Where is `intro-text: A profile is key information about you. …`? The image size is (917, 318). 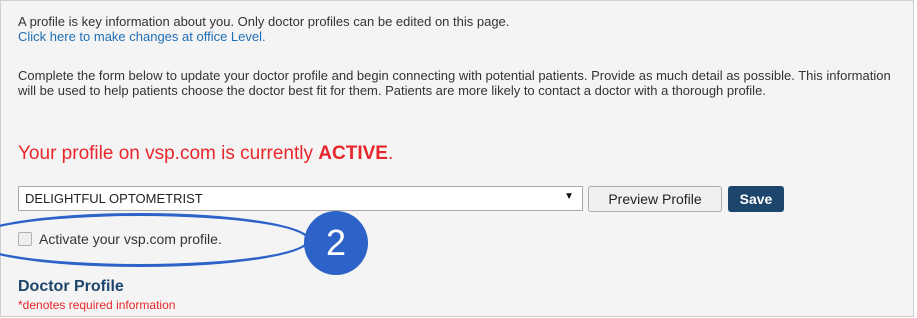
intro-text: A profile is key information about you. … is located at coordinates (264, 21).